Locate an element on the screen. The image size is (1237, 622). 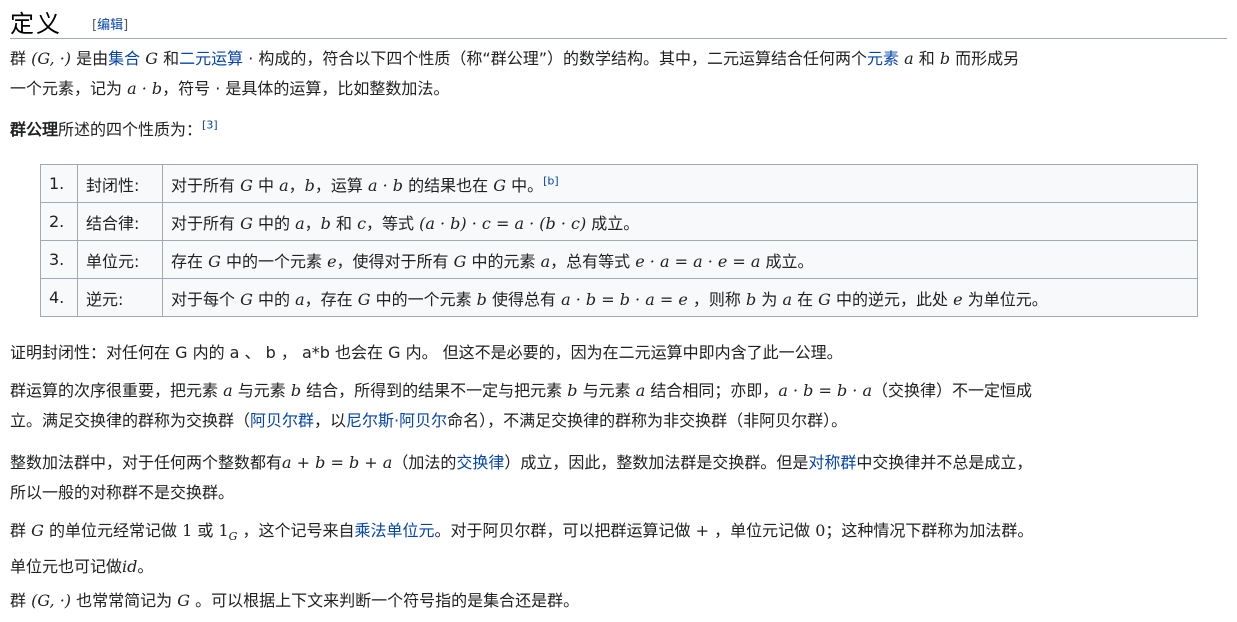
link-niels-abel: 尼尔斯·阿贝尔 is located at coordinates (396, 420).